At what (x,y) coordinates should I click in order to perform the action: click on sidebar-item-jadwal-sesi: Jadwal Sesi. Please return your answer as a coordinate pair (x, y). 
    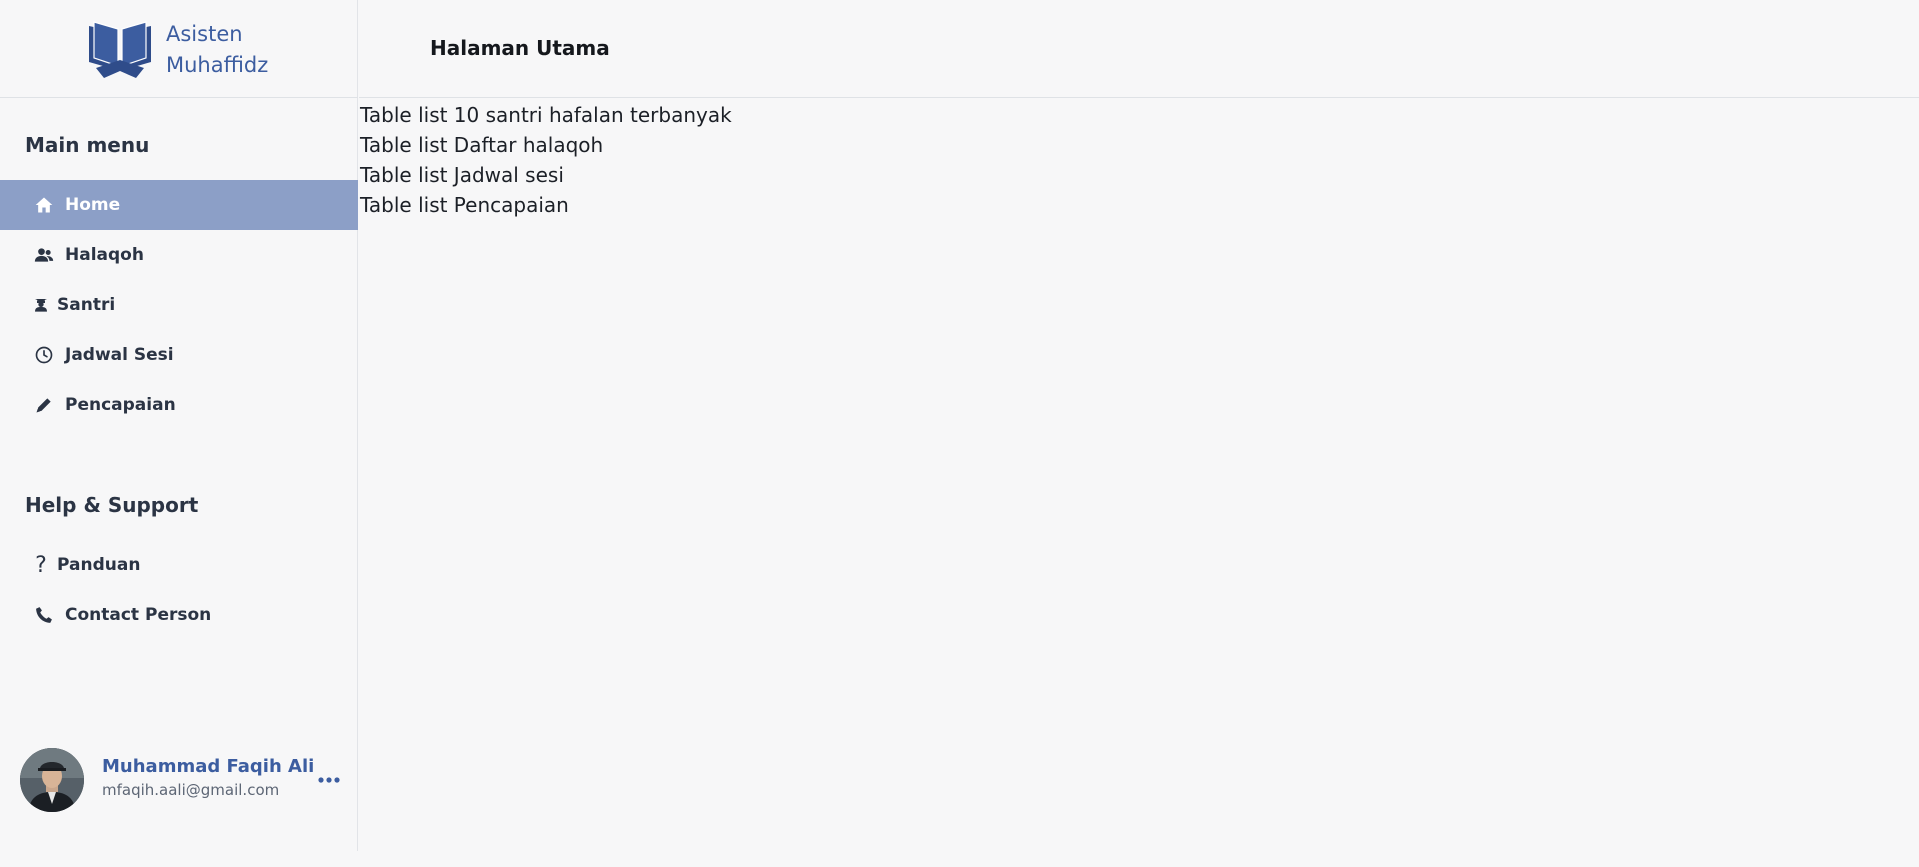
    Looking at the image, I should click on (179, 355).